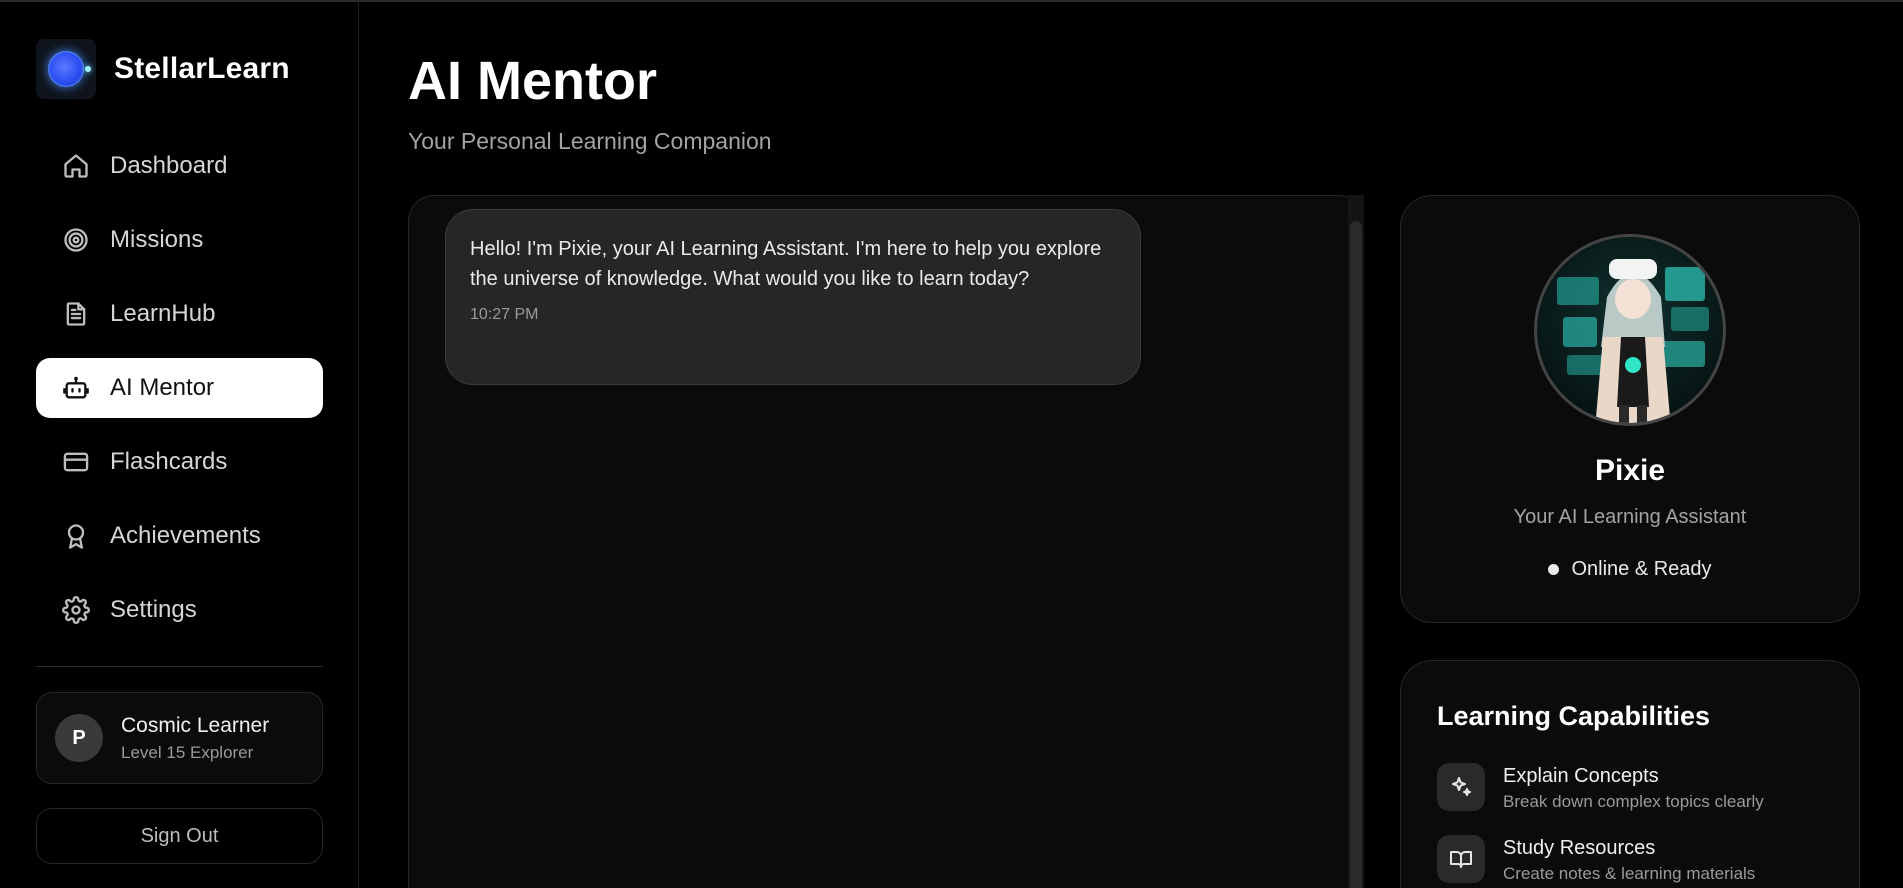  I want to click on sidebar-item-label: Achievements, so click(185, 535).